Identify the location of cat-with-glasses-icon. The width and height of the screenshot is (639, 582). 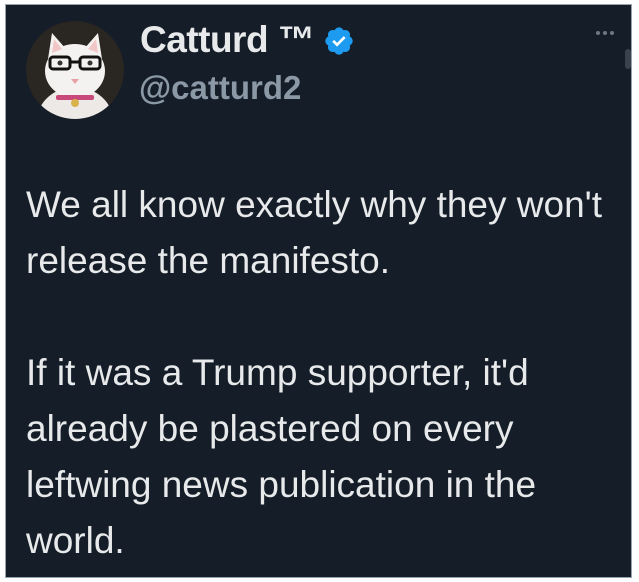
(75, 70).